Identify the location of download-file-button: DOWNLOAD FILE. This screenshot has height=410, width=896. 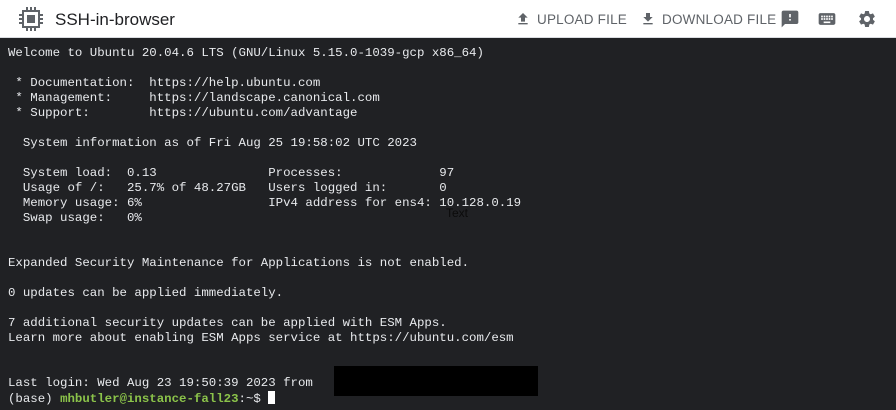
(708, 19).